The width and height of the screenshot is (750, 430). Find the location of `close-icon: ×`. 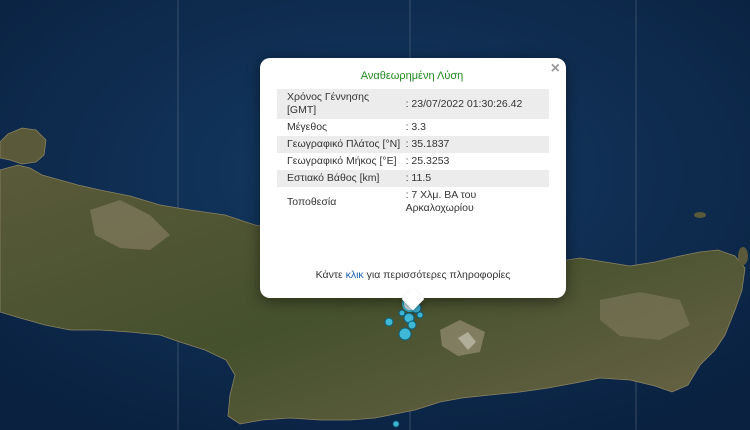

close-icon: × is located at coordinates (555, 69).